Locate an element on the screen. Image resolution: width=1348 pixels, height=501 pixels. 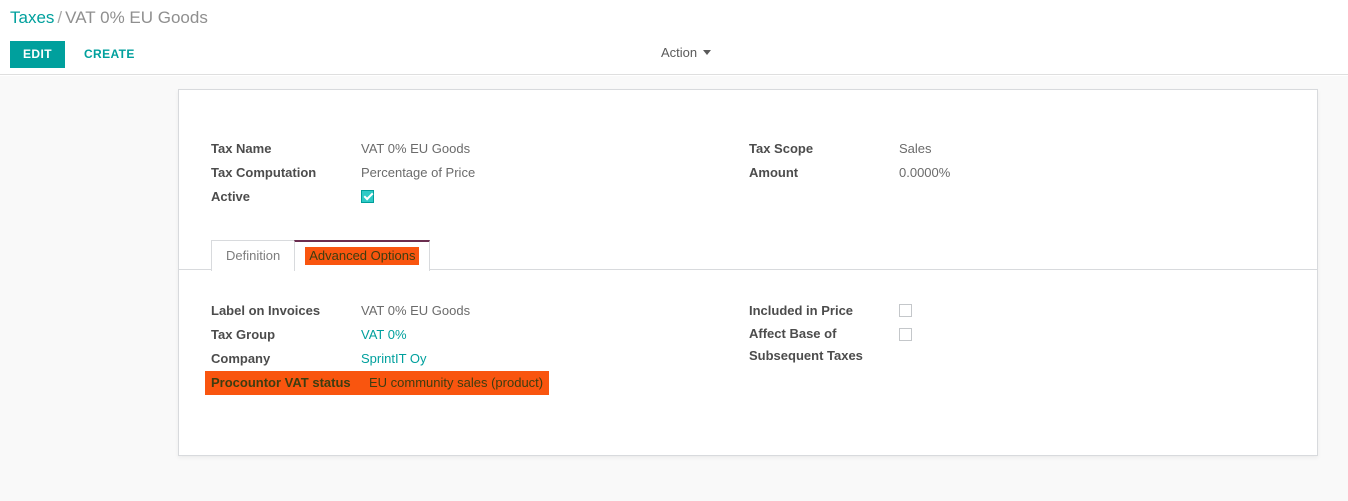
field-tax-group: Tax Group VAT 0% is located at coordinates (471, 335).